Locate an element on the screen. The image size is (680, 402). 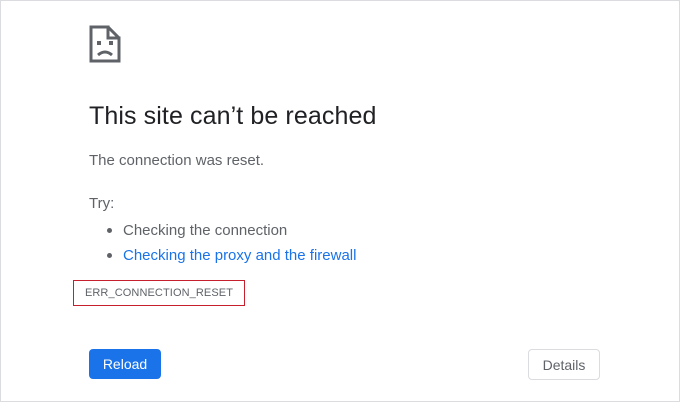
suggestion-label: Checking the connection is located at coordinates (205, 230).